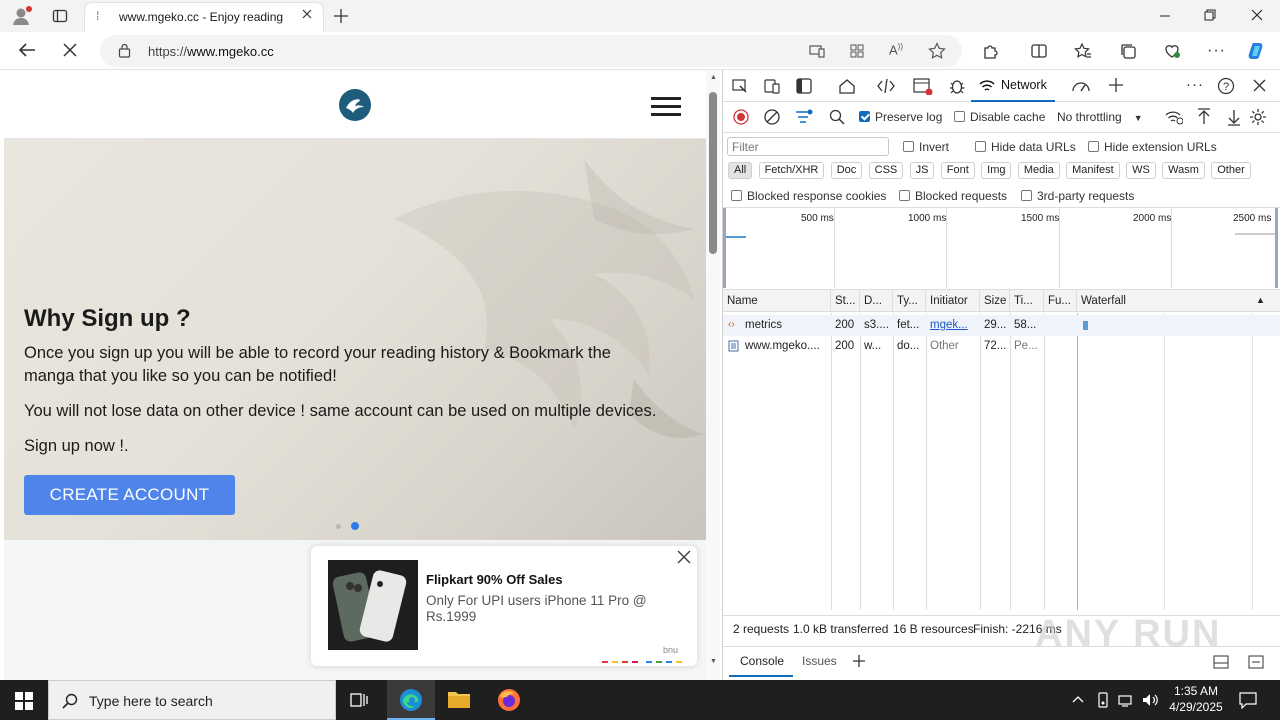 The width and height of the screenshot is (1280, 720). What do you see at coordinates (1077, 196) in the screenshot?
I see `third-party-requests-checkbox: 3rd-party requests` at bounding box center [1077, 196].